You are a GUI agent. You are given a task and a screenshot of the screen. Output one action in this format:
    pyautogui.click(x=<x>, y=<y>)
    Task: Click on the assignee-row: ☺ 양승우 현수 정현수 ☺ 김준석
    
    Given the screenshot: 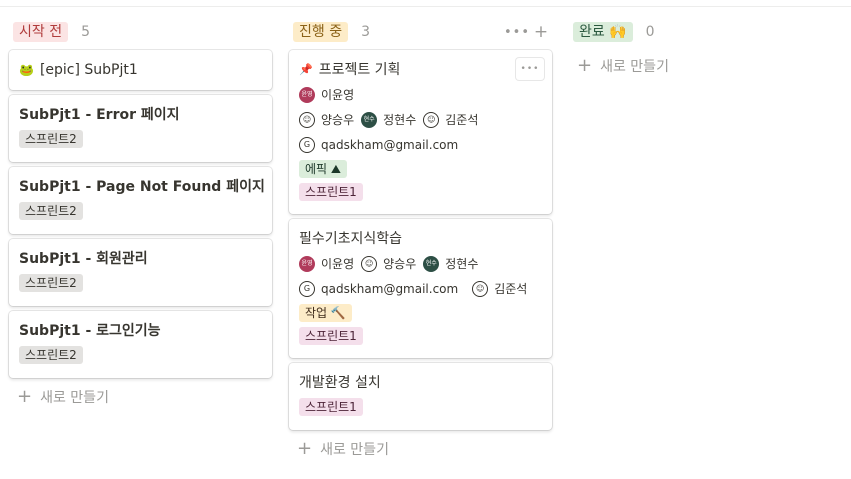 What is the action you would take?
    pyautogui.click(x=420, y=120)
    